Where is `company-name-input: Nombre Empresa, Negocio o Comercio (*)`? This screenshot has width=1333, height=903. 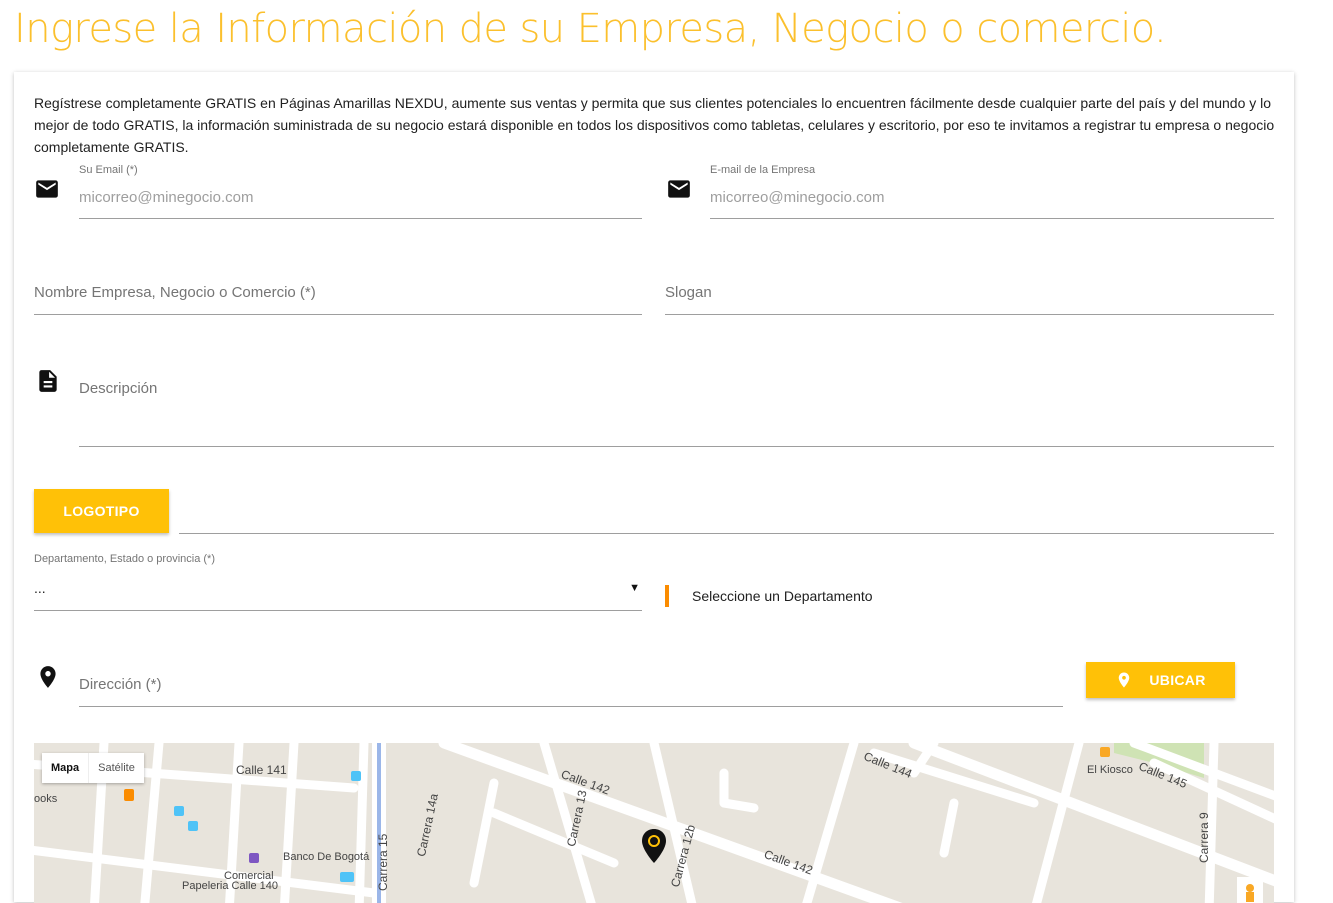
company-name-input: Nombre Empresa, Negocio o Comercio (*) is located at coordinates (175, 292).